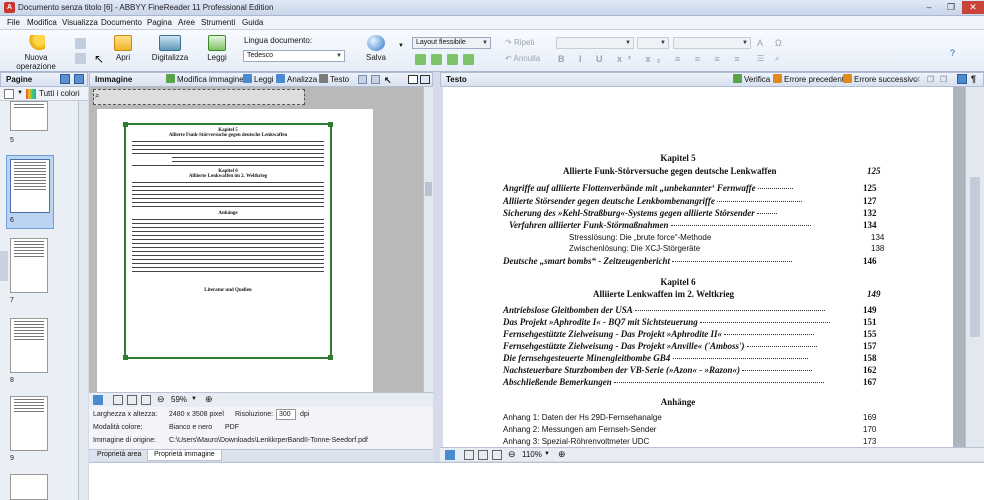 This screenshot has width=984, height=500. I want to click on collapse-pane-handle, so click(4, 266).